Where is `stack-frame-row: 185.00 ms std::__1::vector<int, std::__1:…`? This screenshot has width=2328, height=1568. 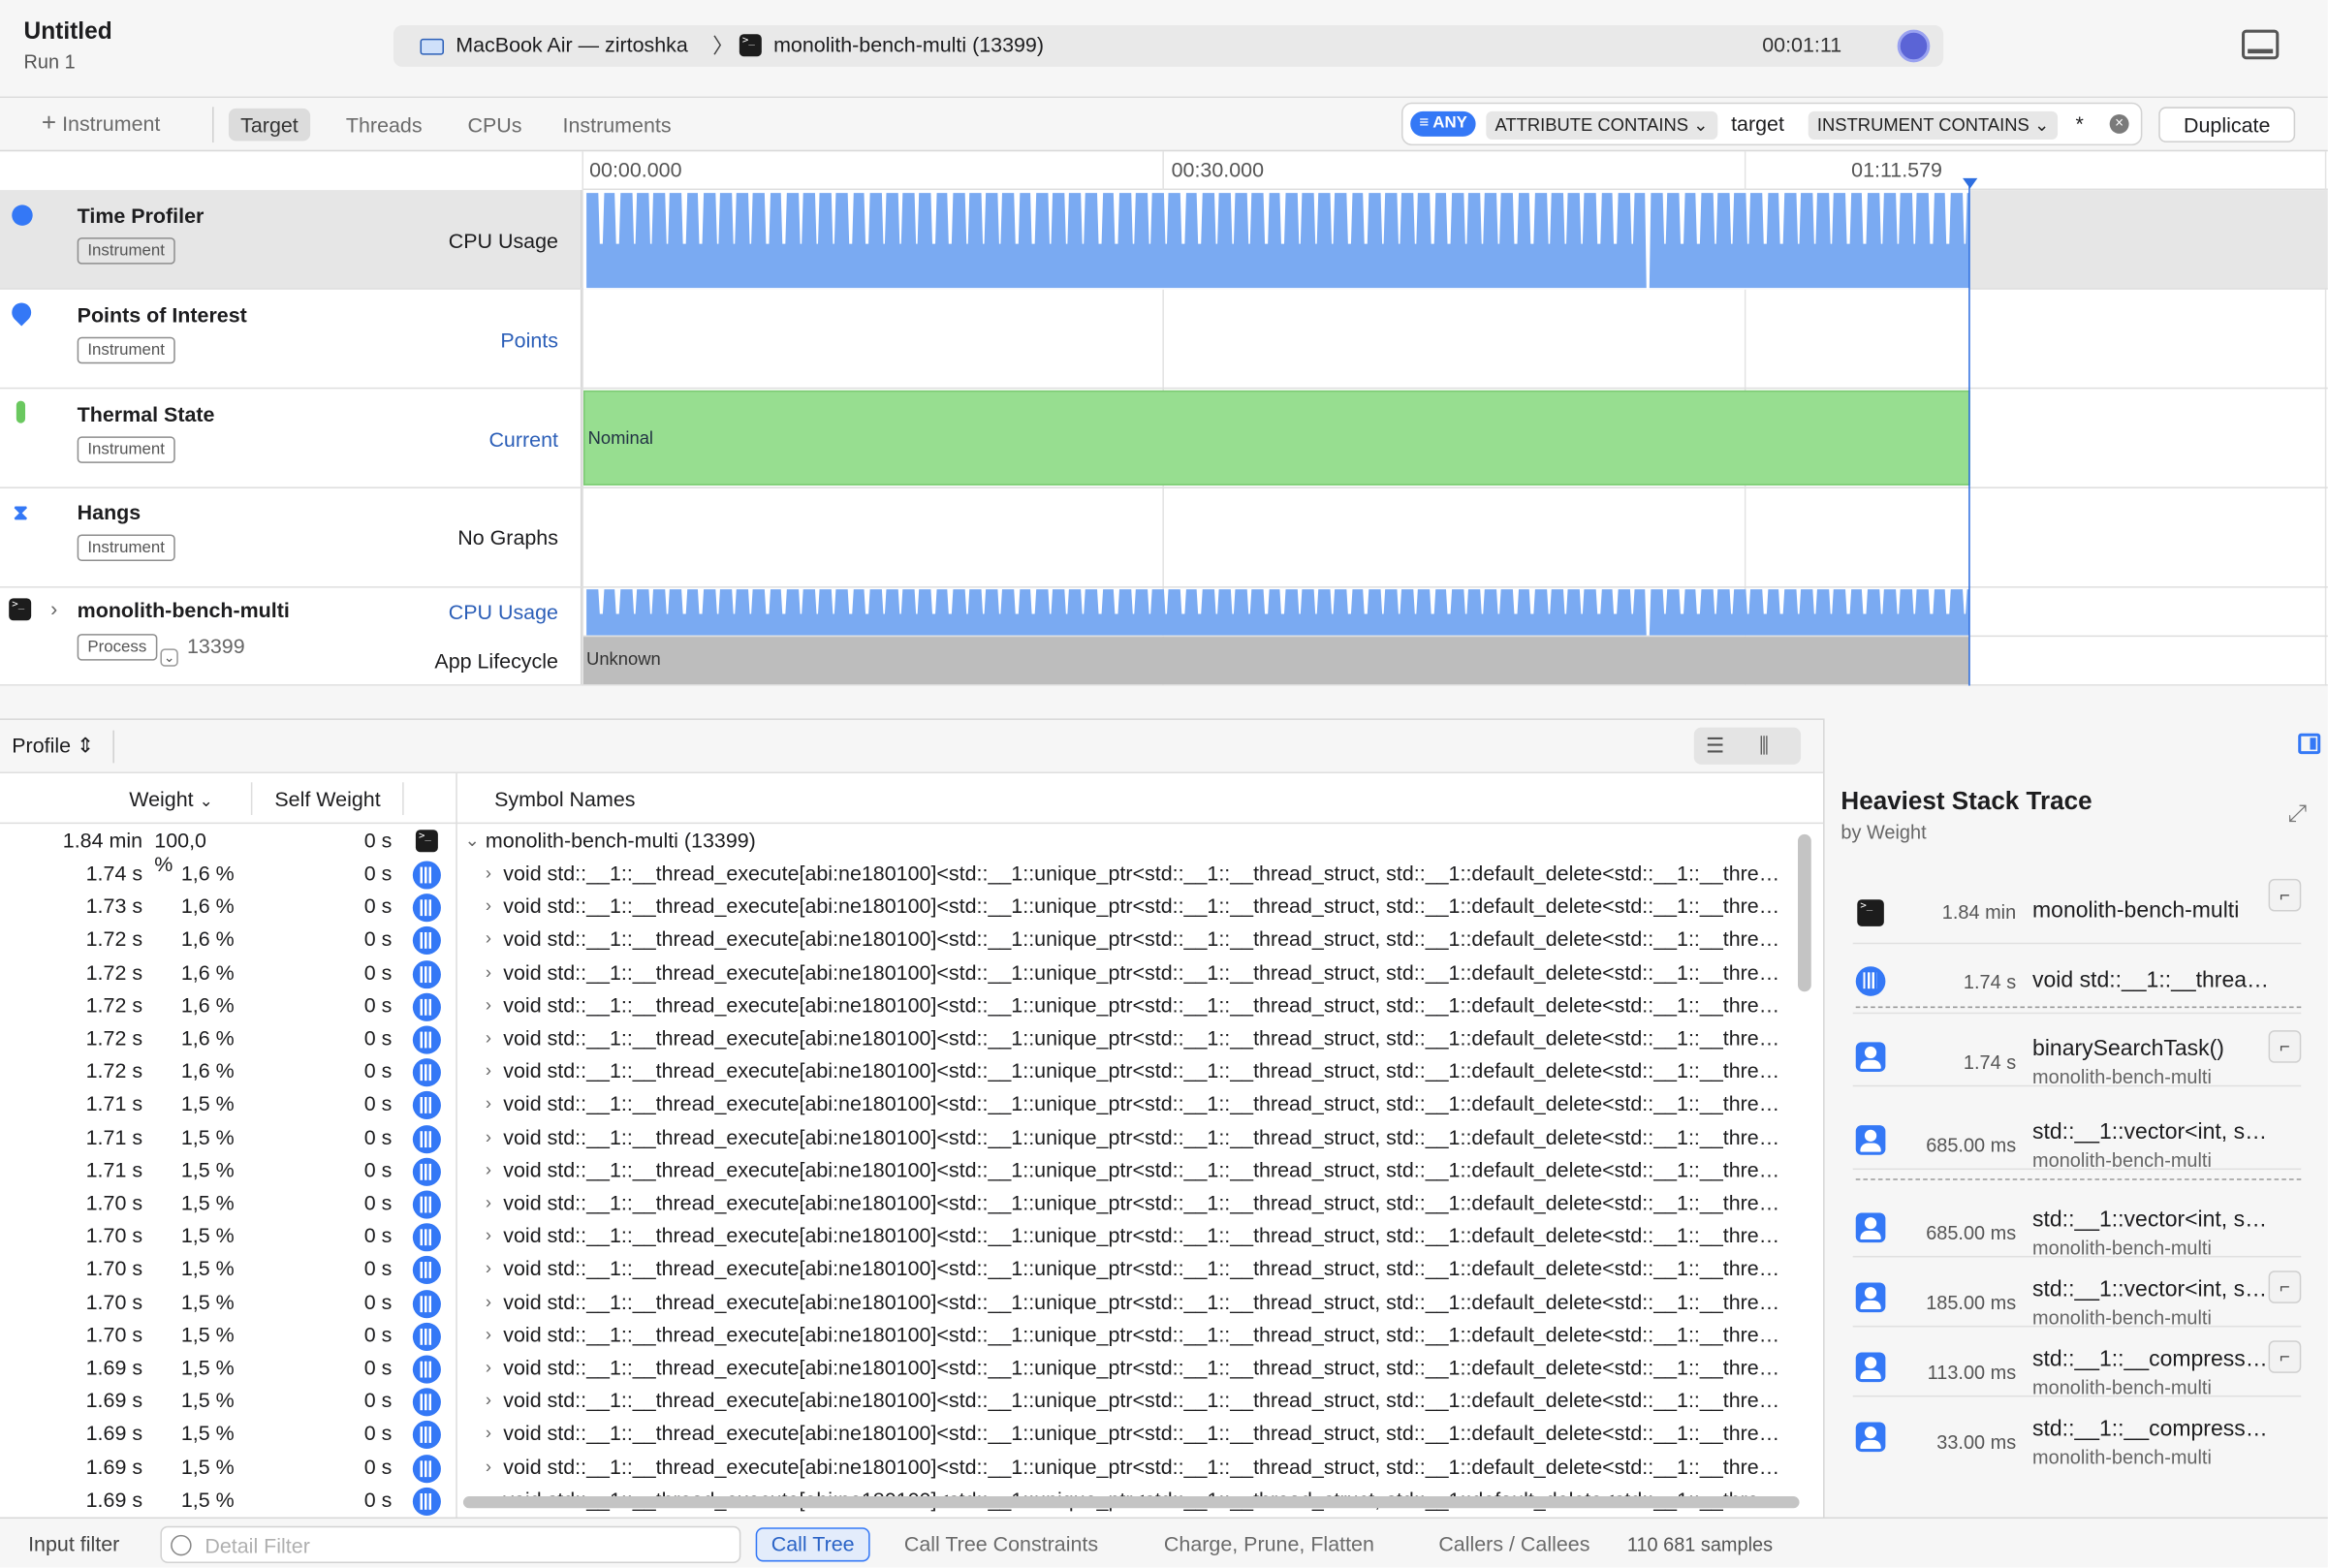
stack-frame-row: 185.00 ms std::__1::vector<int, std::__1:… is located at coordinates (2077, 1294).